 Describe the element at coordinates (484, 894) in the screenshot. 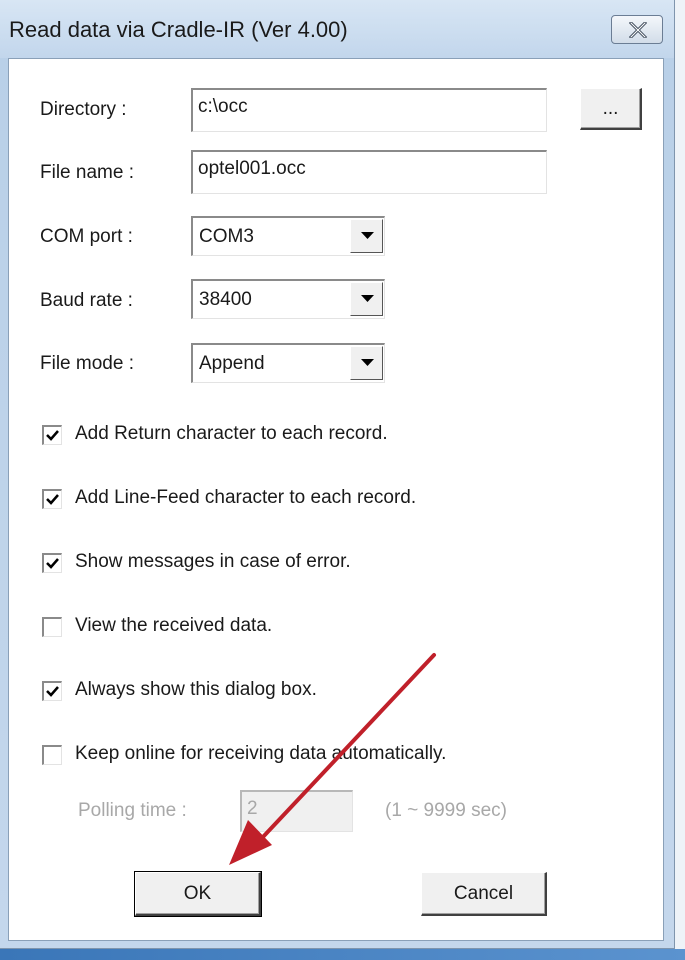

I see `cancel-button: Cancel` at that location.